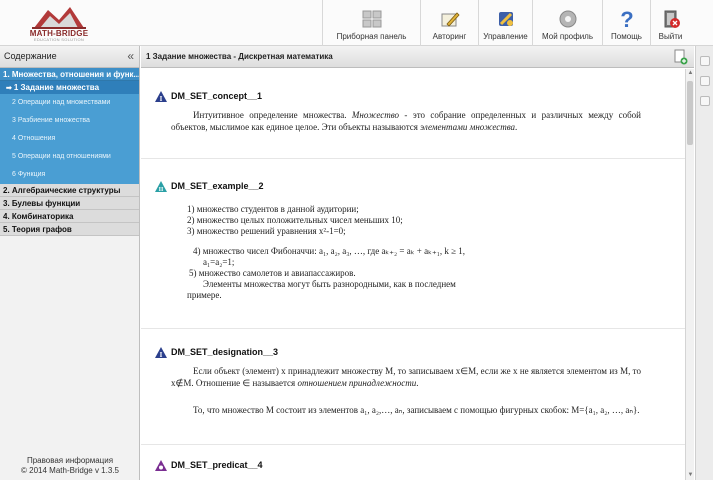  What do you see at coordinates (272, 115) in the screenshot?
I see `concept-text-part: Интуитивное определение множества.` at bounding box center [272, 115].